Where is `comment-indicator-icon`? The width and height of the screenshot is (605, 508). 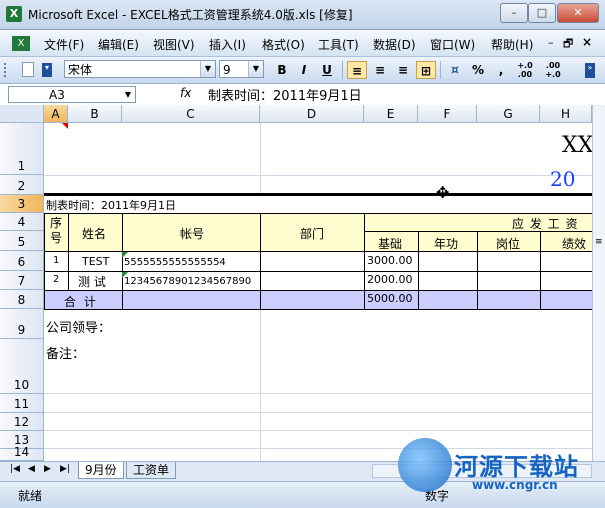 comment-indicator-icon is located at coordinates (65, 126).